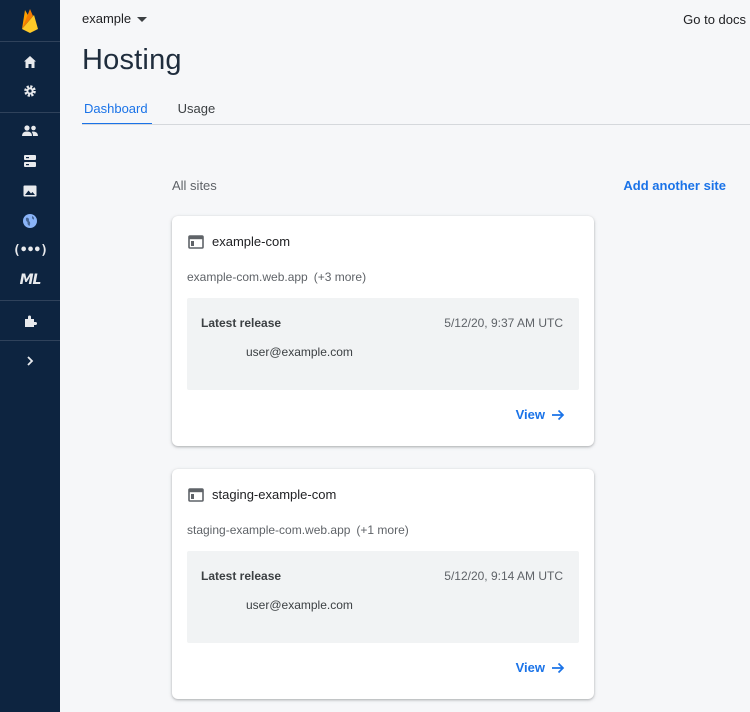 The image size is (750, 712). I want to click on chevron-right-icon, so click(30, 361).